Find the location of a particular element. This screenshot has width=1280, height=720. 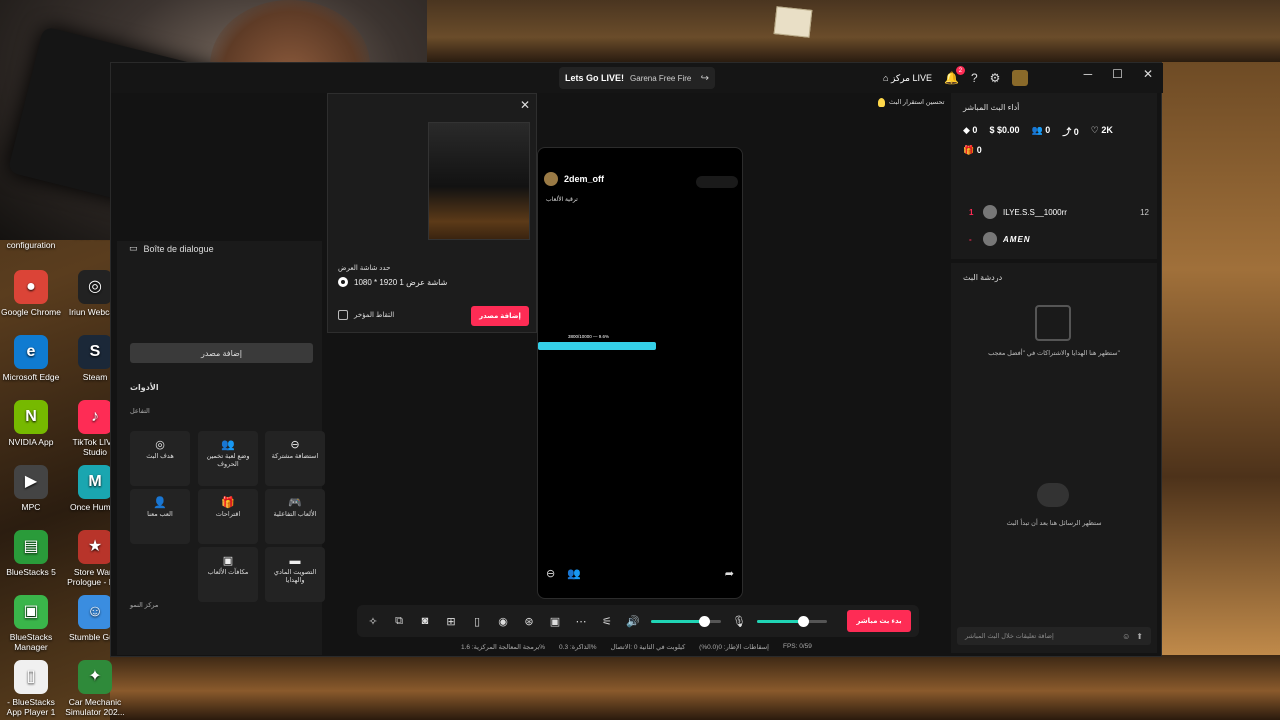

desktop-icon: ▯ - BlueStacks App Player 1 is located at coordinates (31, 688).